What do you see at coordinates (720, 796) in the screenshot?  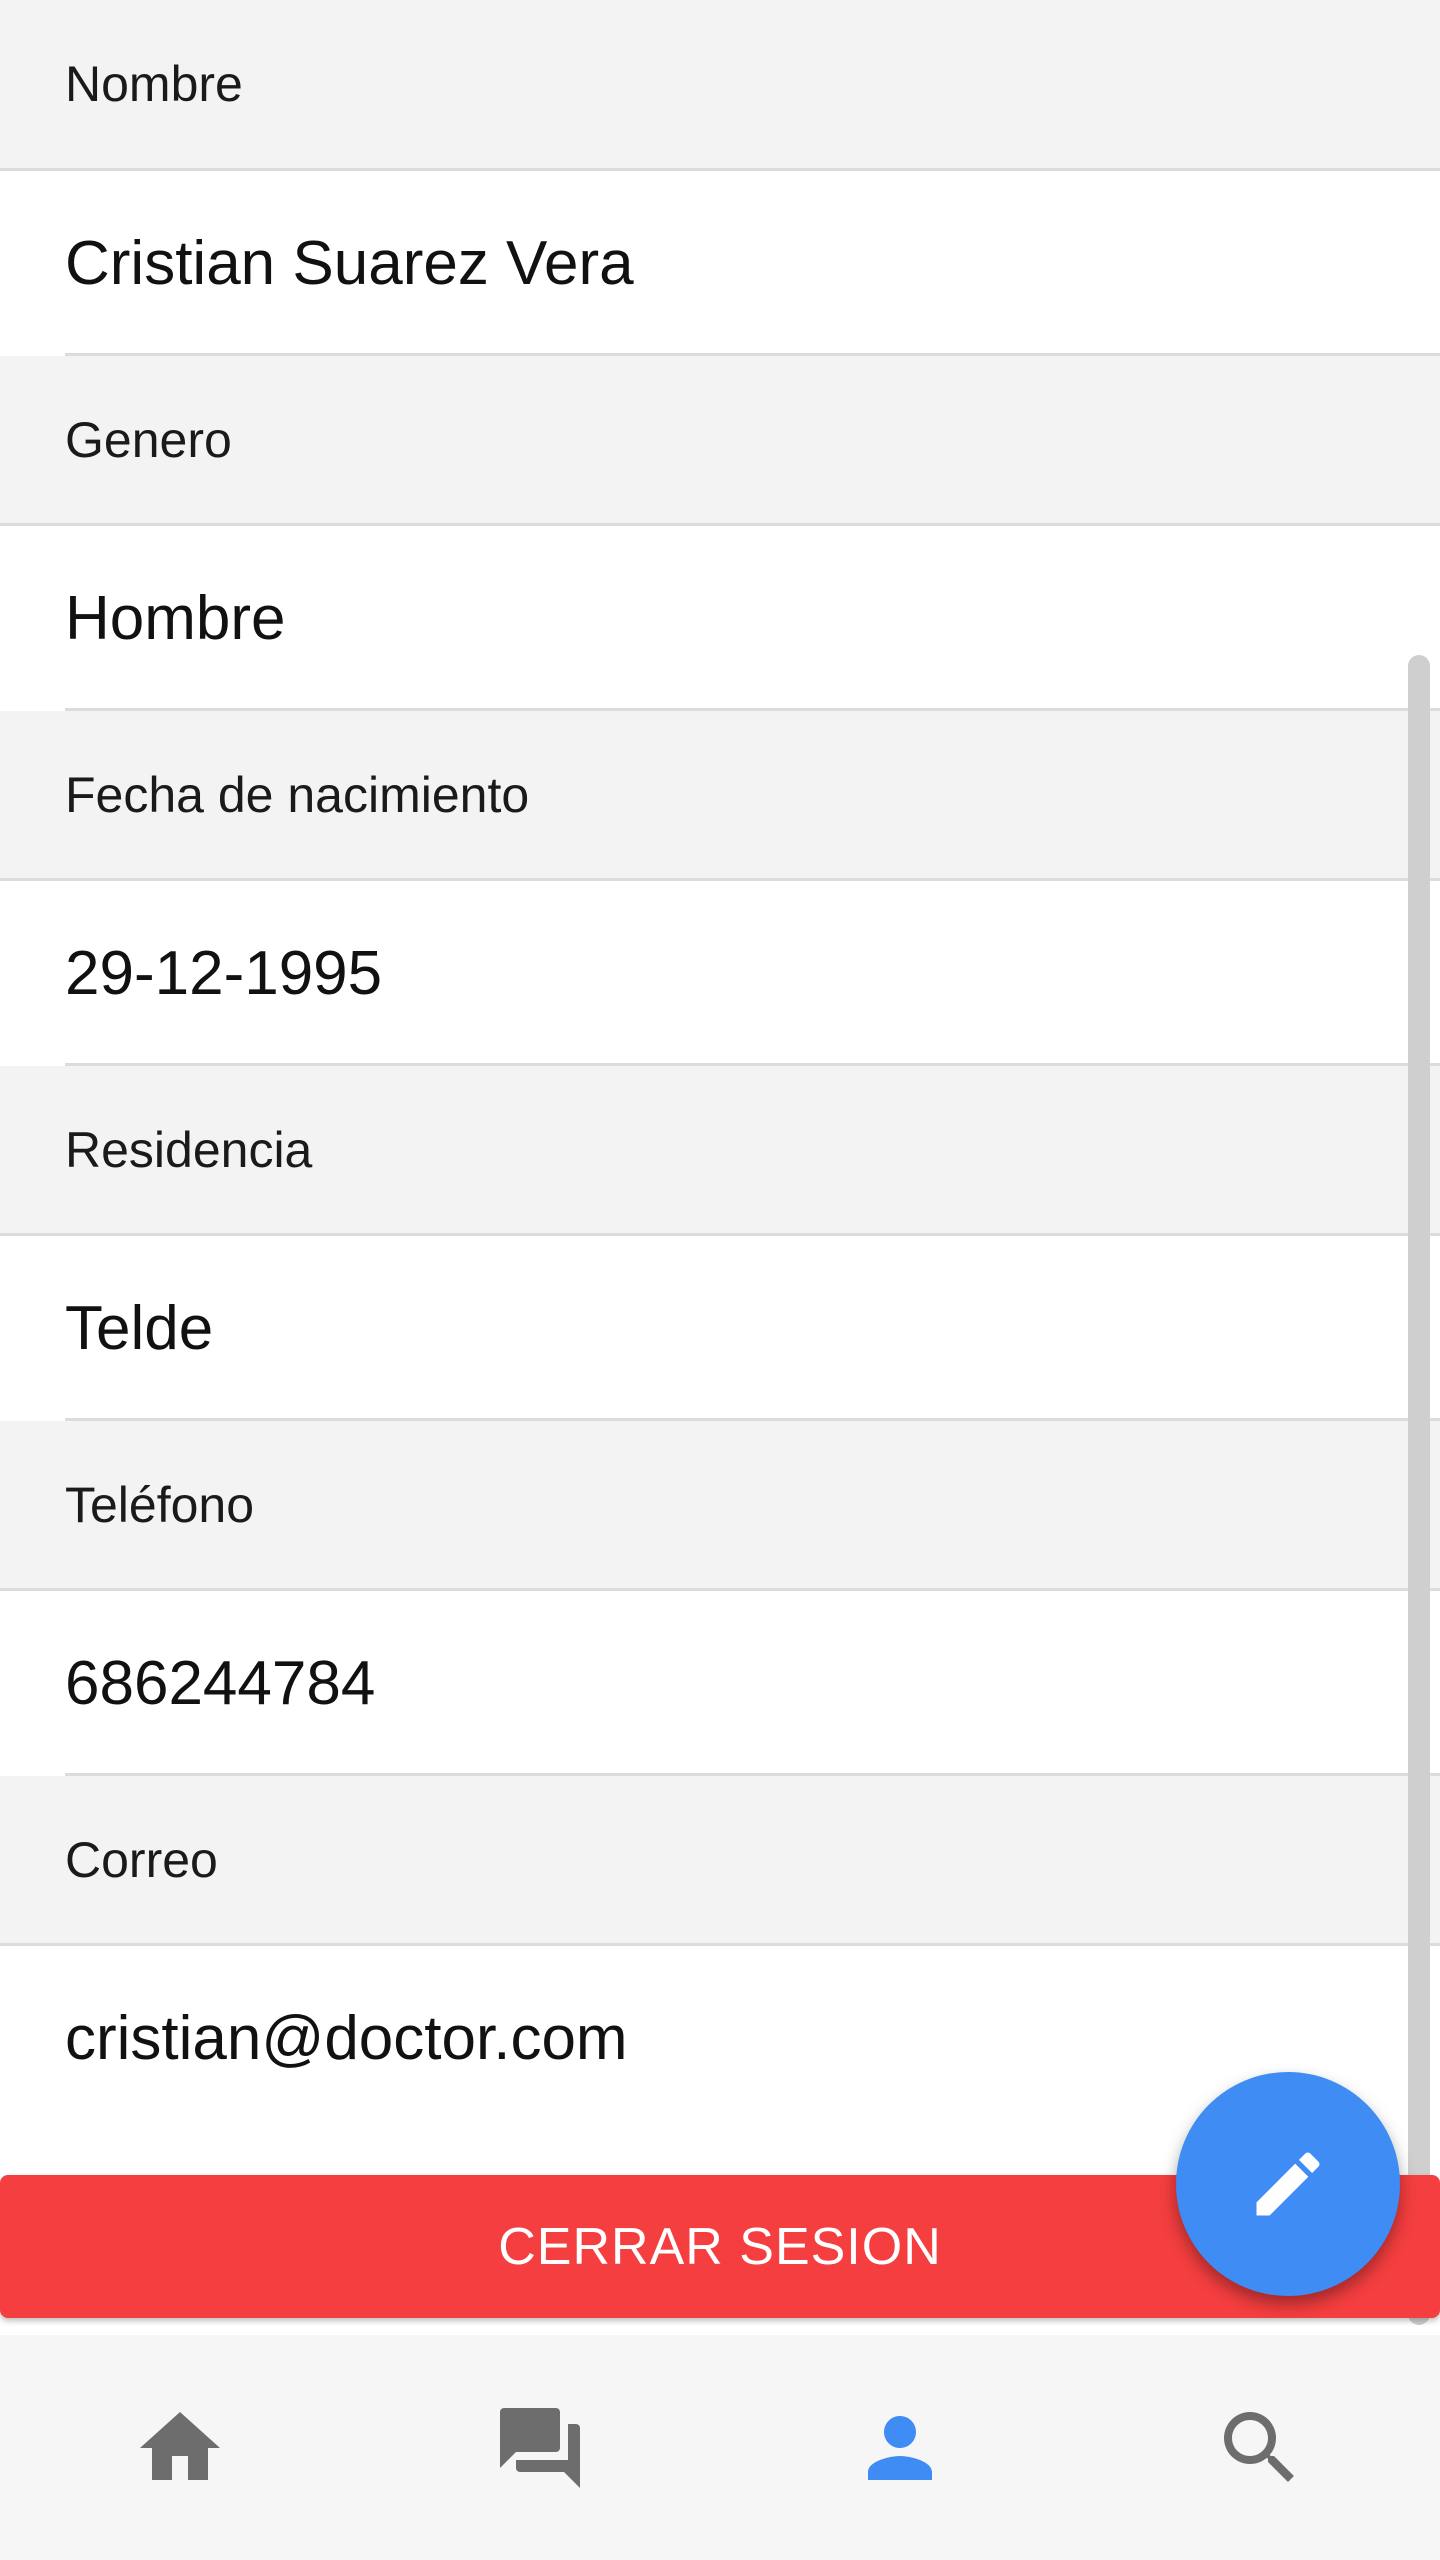 I see `field-label-birthdate: Fecha de nacimiento` at bounding box center [720, 796].